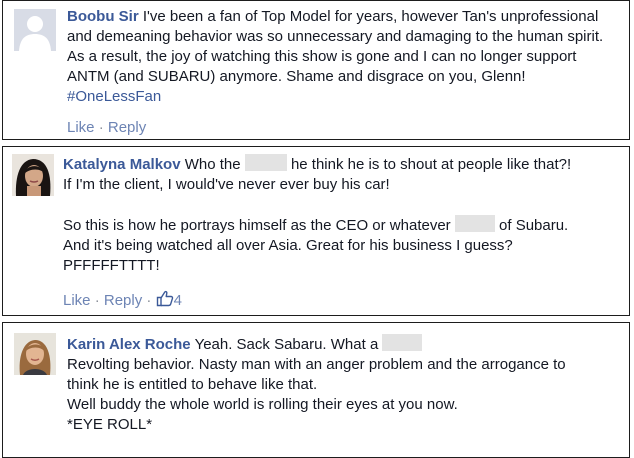 This screenshot has height=458, width=634. Describe the element at coordinates (177, 300) in the screenshot. I see `like-count-value: 4` at that location.